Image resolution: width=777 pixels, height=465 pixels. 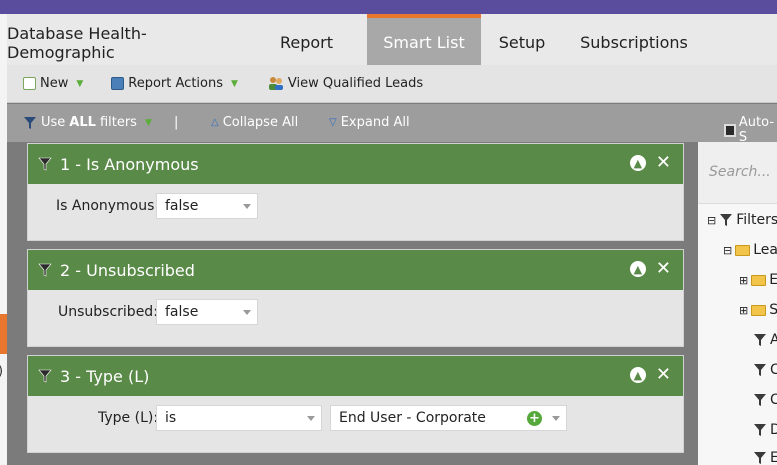 What do you see at coordinates (118, 83) in the screenshot?
I see `report-actions-icon` at bounding box center [118, 83].